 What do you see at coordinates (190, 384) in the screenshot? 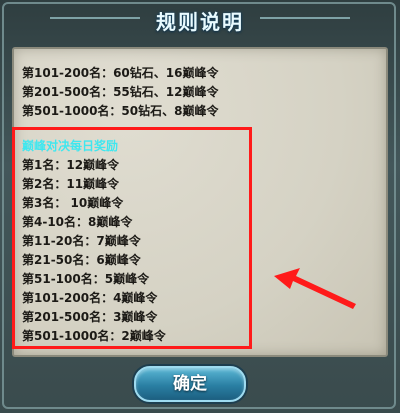
I see `confirm-button: 确定` at bounding box center [190, 384].